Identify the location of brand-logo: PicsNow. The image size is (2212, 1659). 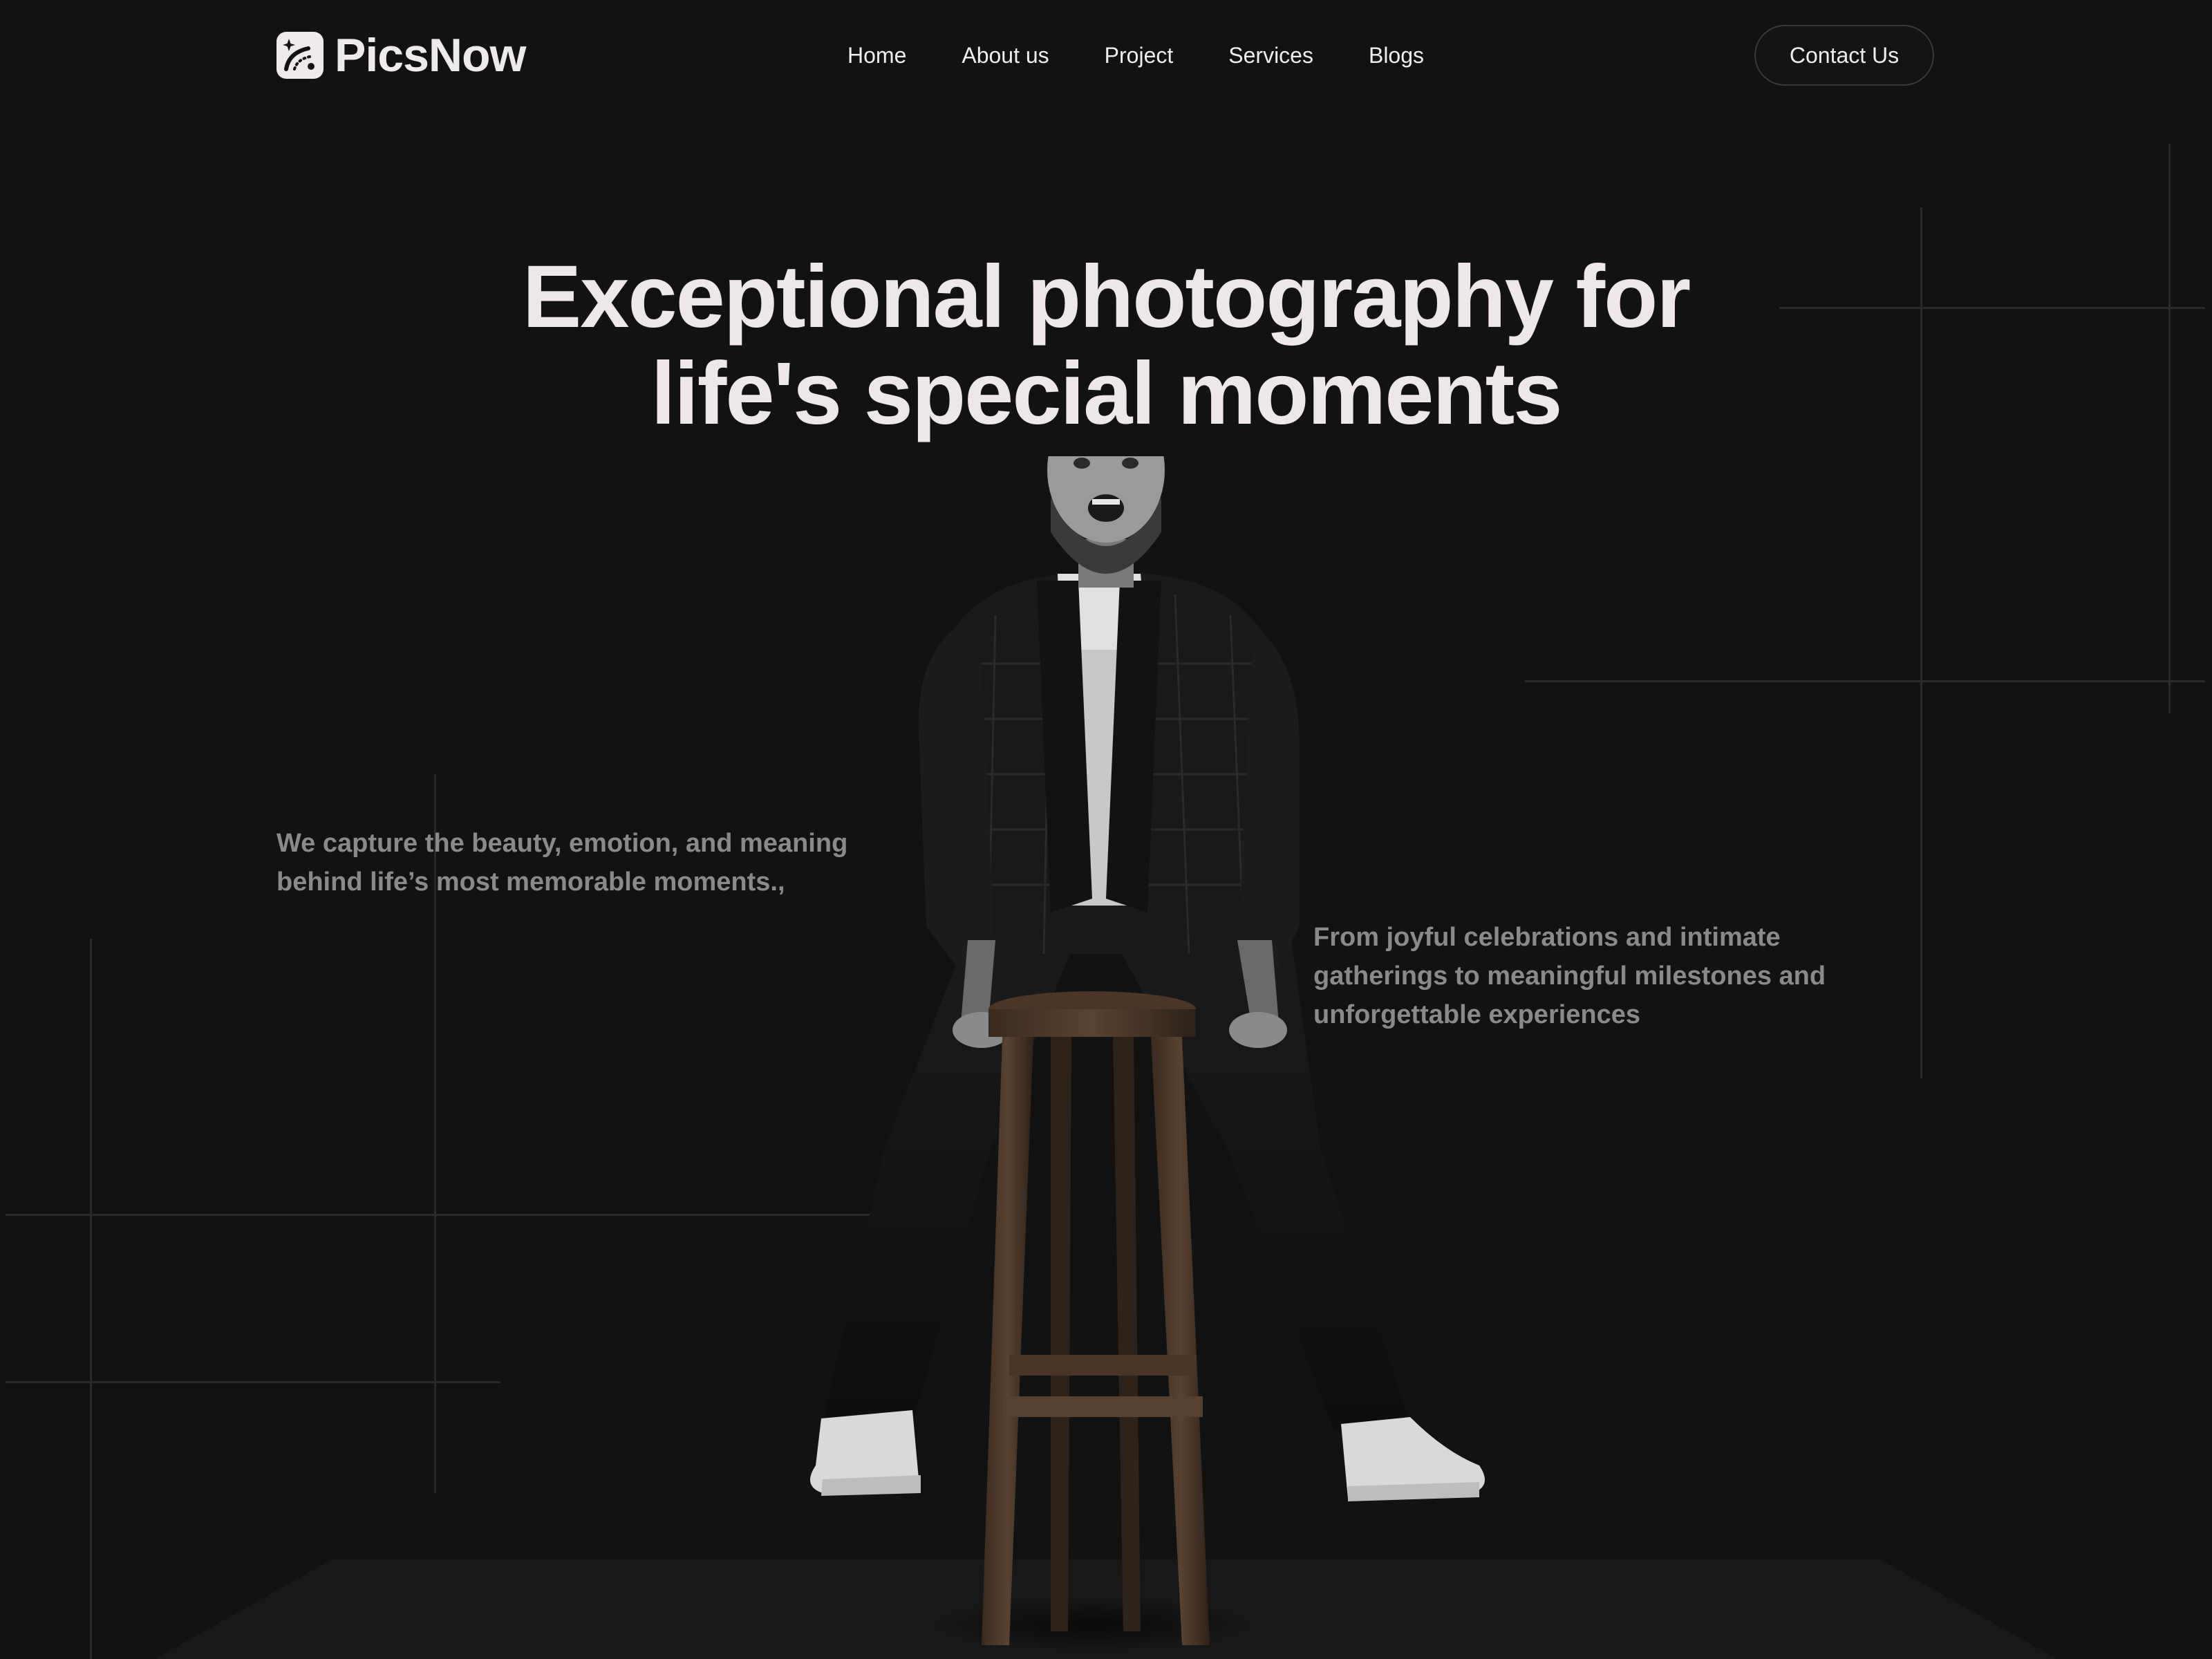
(401, 55).